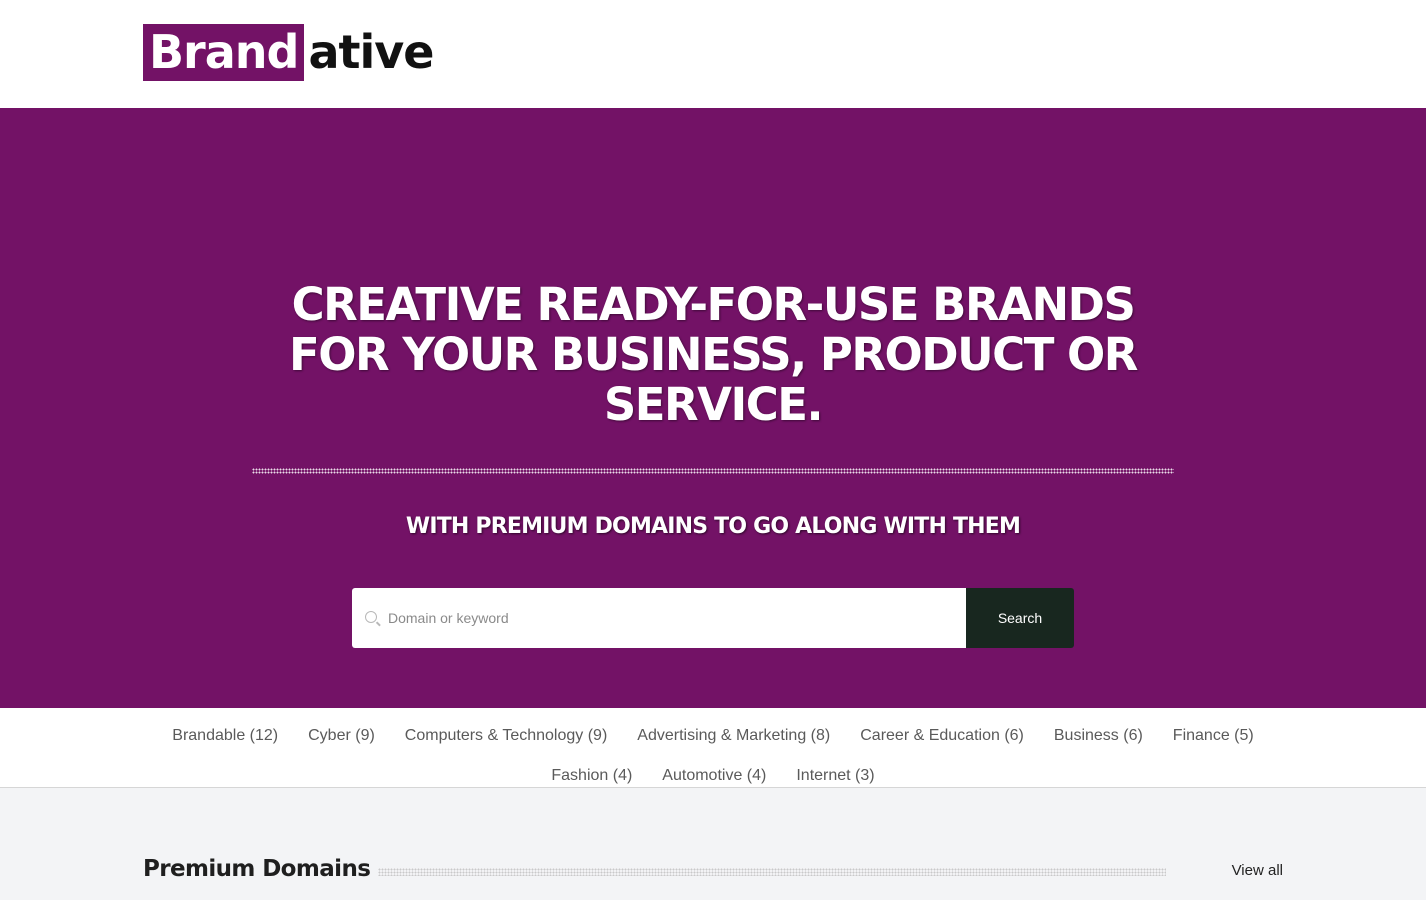 The height and width of the screenshot is (900, 1426). I want to click on view-all-link: View all, so click(1257, 870).